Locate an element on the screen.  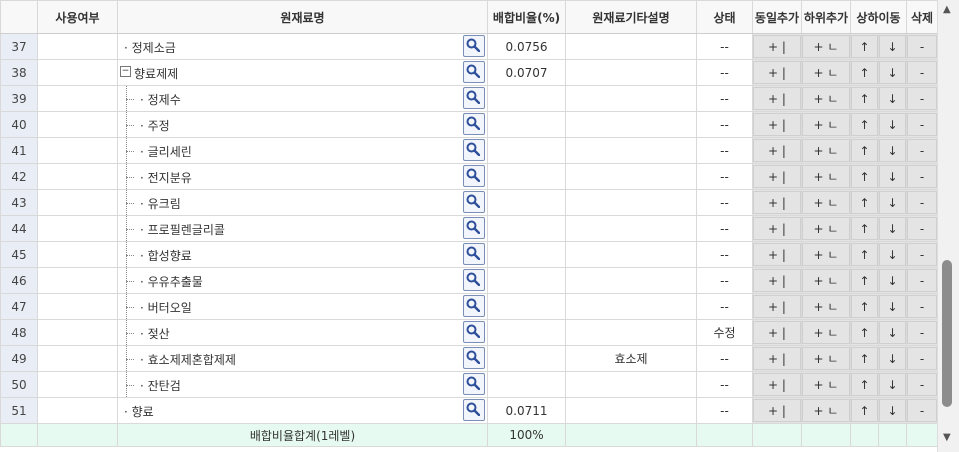
ingredient-name-cell: · 글리세린 is located at coordinates (302, 150).